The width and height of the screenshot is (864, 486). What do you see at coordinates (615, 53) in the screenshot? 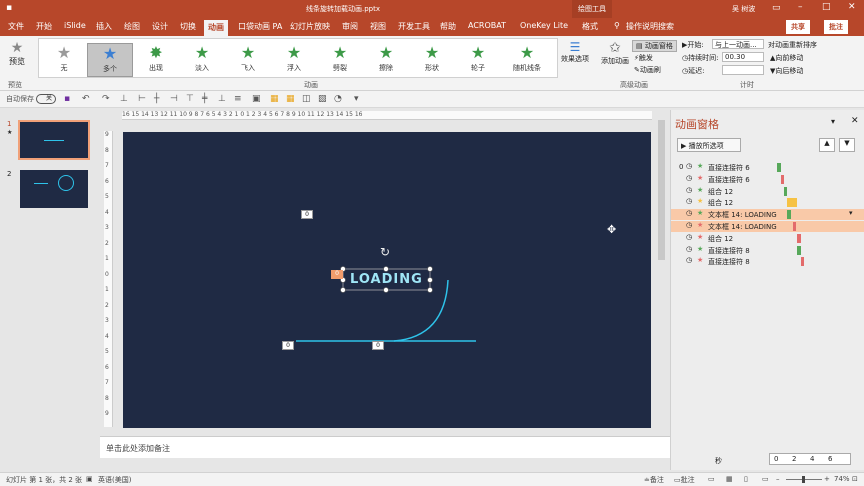
I see `add-animation-button: ✩ 添加动画` at bounding box center [615, 53].